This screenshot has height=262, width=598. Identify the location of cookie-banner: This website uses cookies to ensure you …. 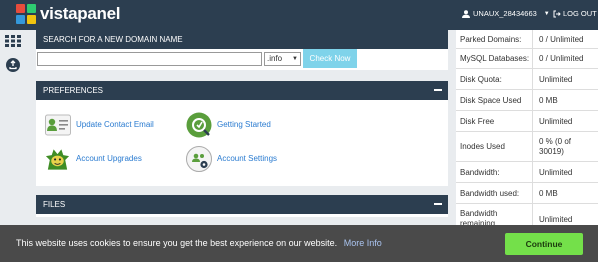
(299, 243).